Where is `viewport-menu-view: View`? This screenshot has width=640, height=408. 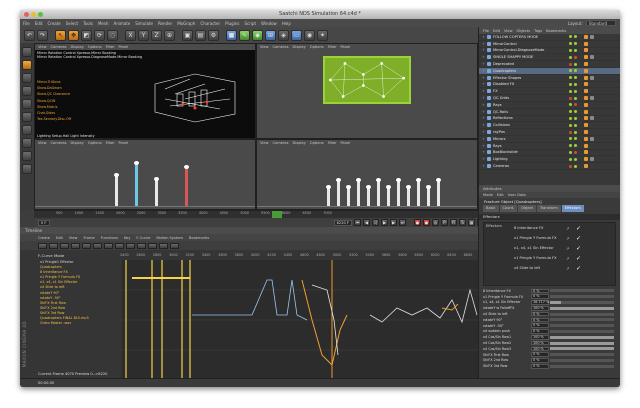 viewport-menu-view: View is located at coordinates (264, 47).